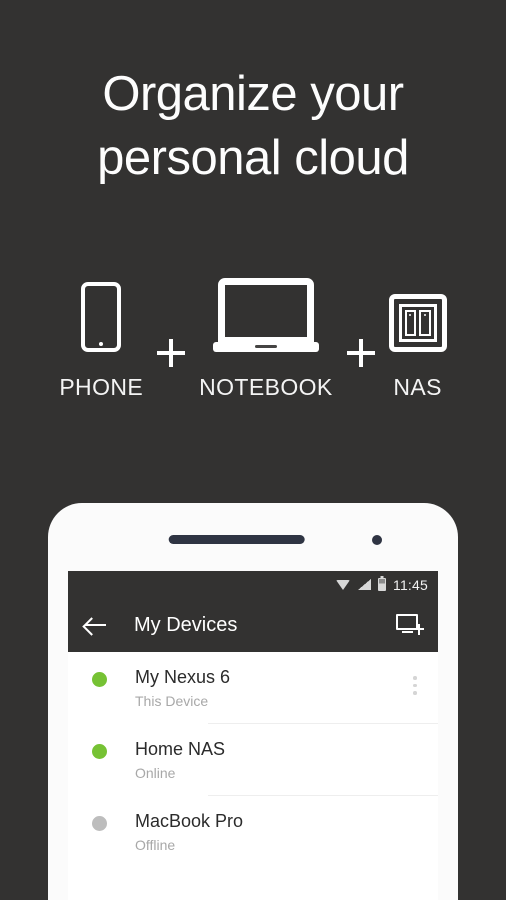 The width and height of the screenshot is (506, 900). Describe the element at coordinates (183, 677) in the screenshot. I see `list-item-title: My Nexus 6` at that location.